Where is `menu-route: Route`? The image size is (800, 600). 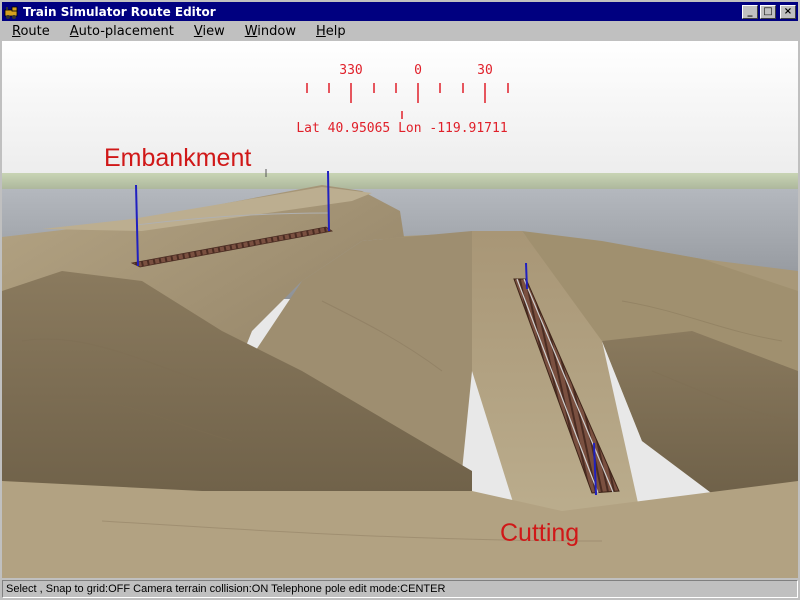 menu-route: Route is located at coordinates (31, 31).